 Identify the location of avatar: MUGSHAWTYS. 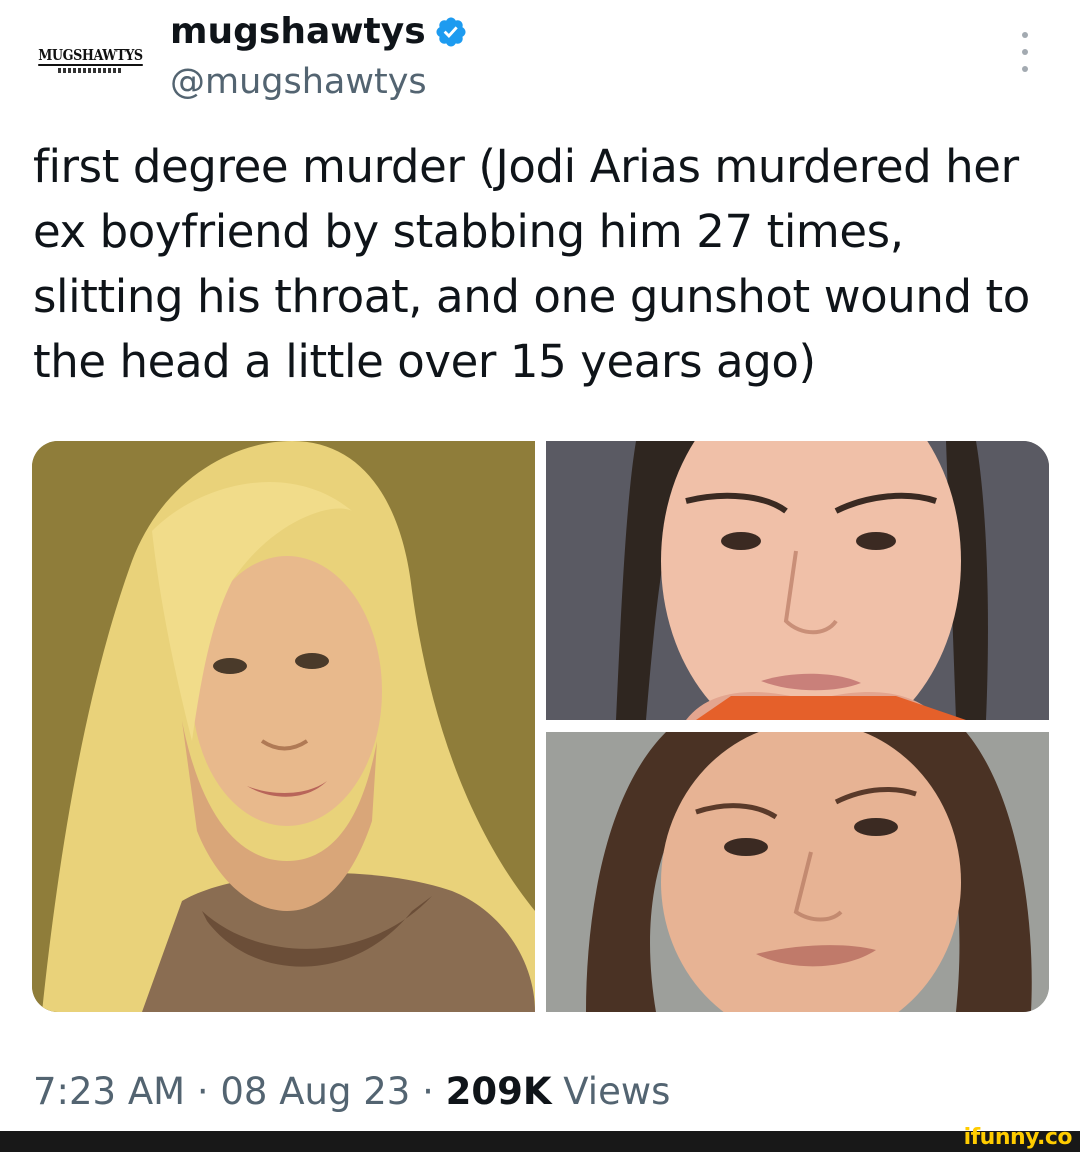
(90, 60).